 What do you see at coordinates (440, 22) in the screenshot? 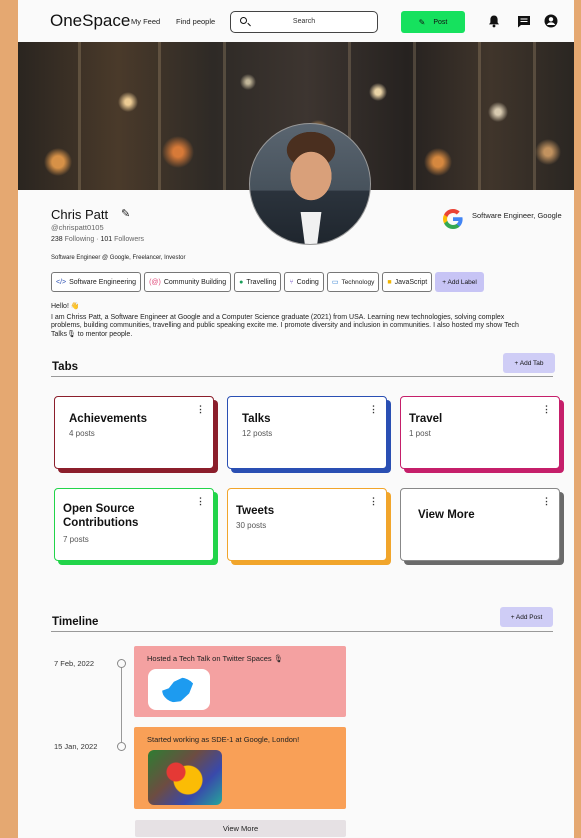
I see `post-button-label: Post` at bounding box center [440, 22].